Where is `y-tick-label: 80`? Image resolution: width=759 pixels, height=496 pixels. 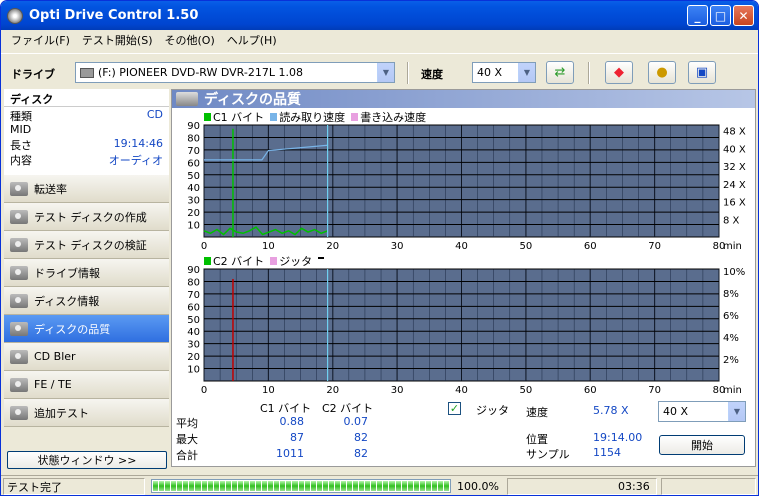 y-tick-label: 80 is located at coordinates (193, 138).